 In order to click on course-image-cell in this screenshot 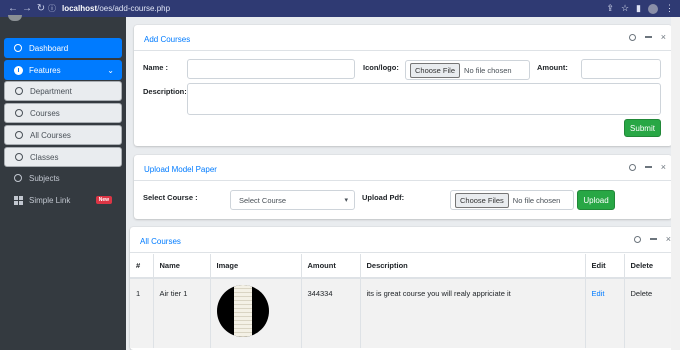, I will do `click(256, 313)`.